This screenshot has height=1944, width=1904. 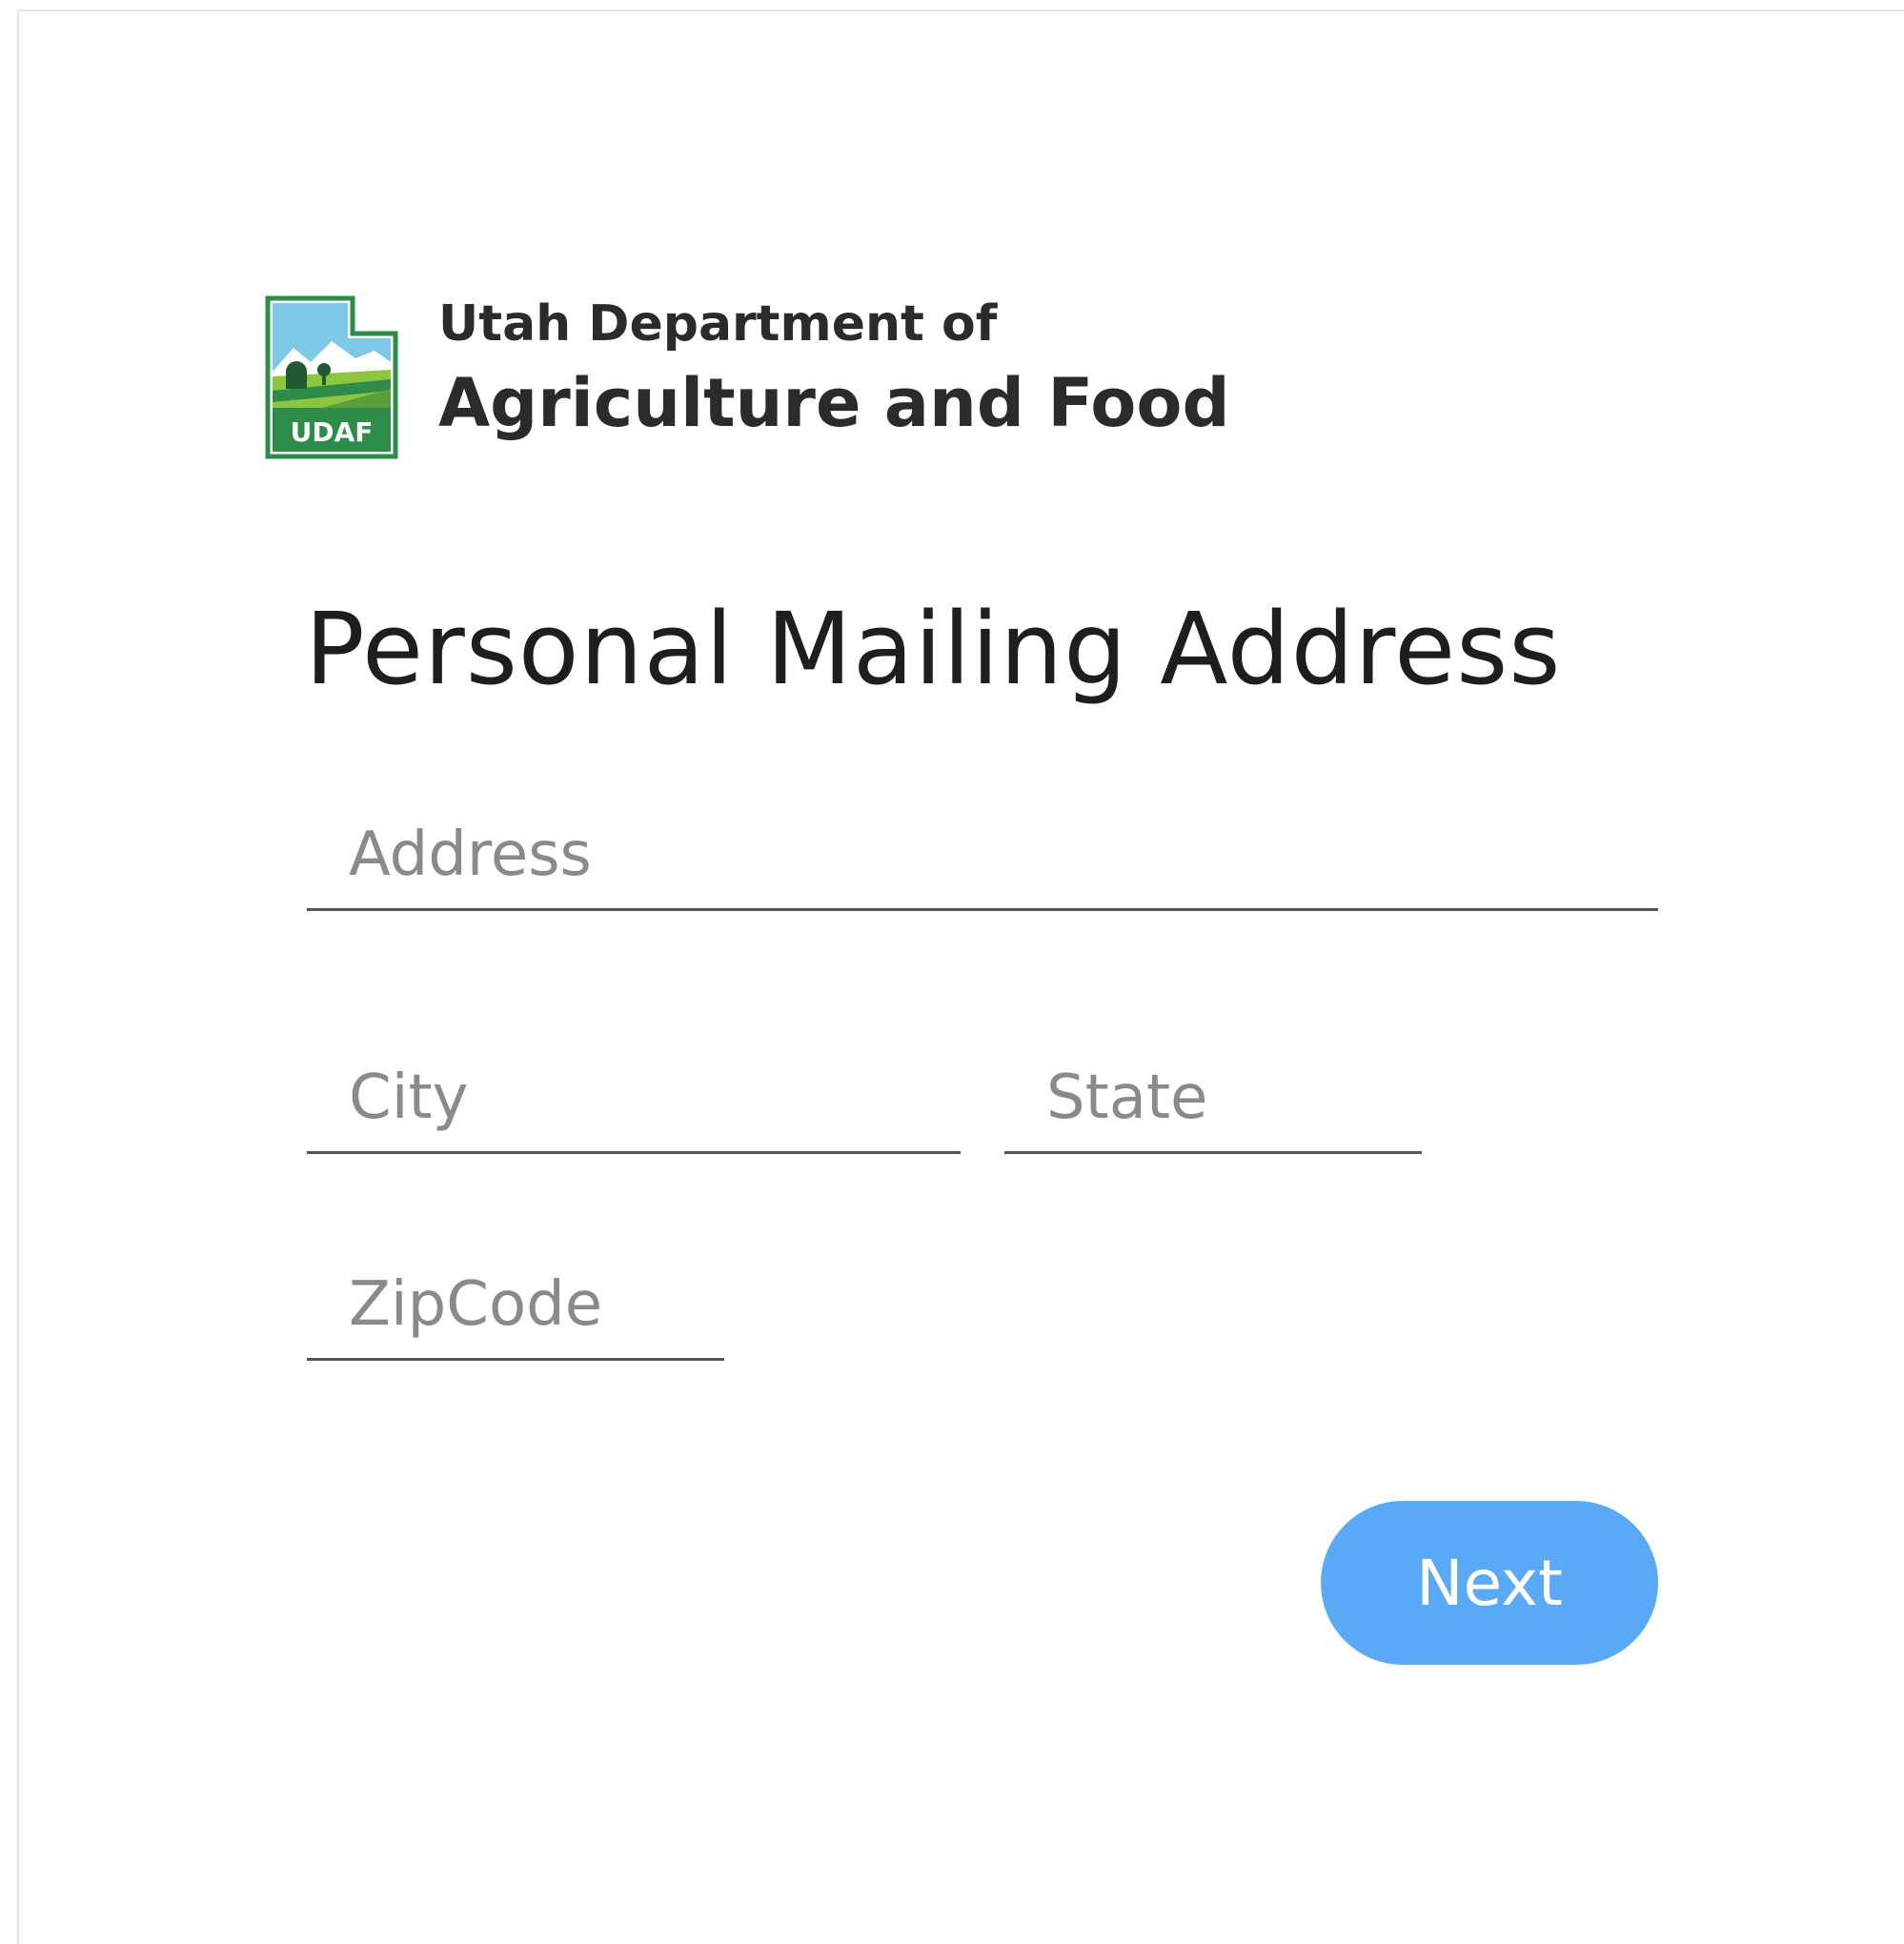 I want to click on zipcode-input, so click(x=515, y=1305).